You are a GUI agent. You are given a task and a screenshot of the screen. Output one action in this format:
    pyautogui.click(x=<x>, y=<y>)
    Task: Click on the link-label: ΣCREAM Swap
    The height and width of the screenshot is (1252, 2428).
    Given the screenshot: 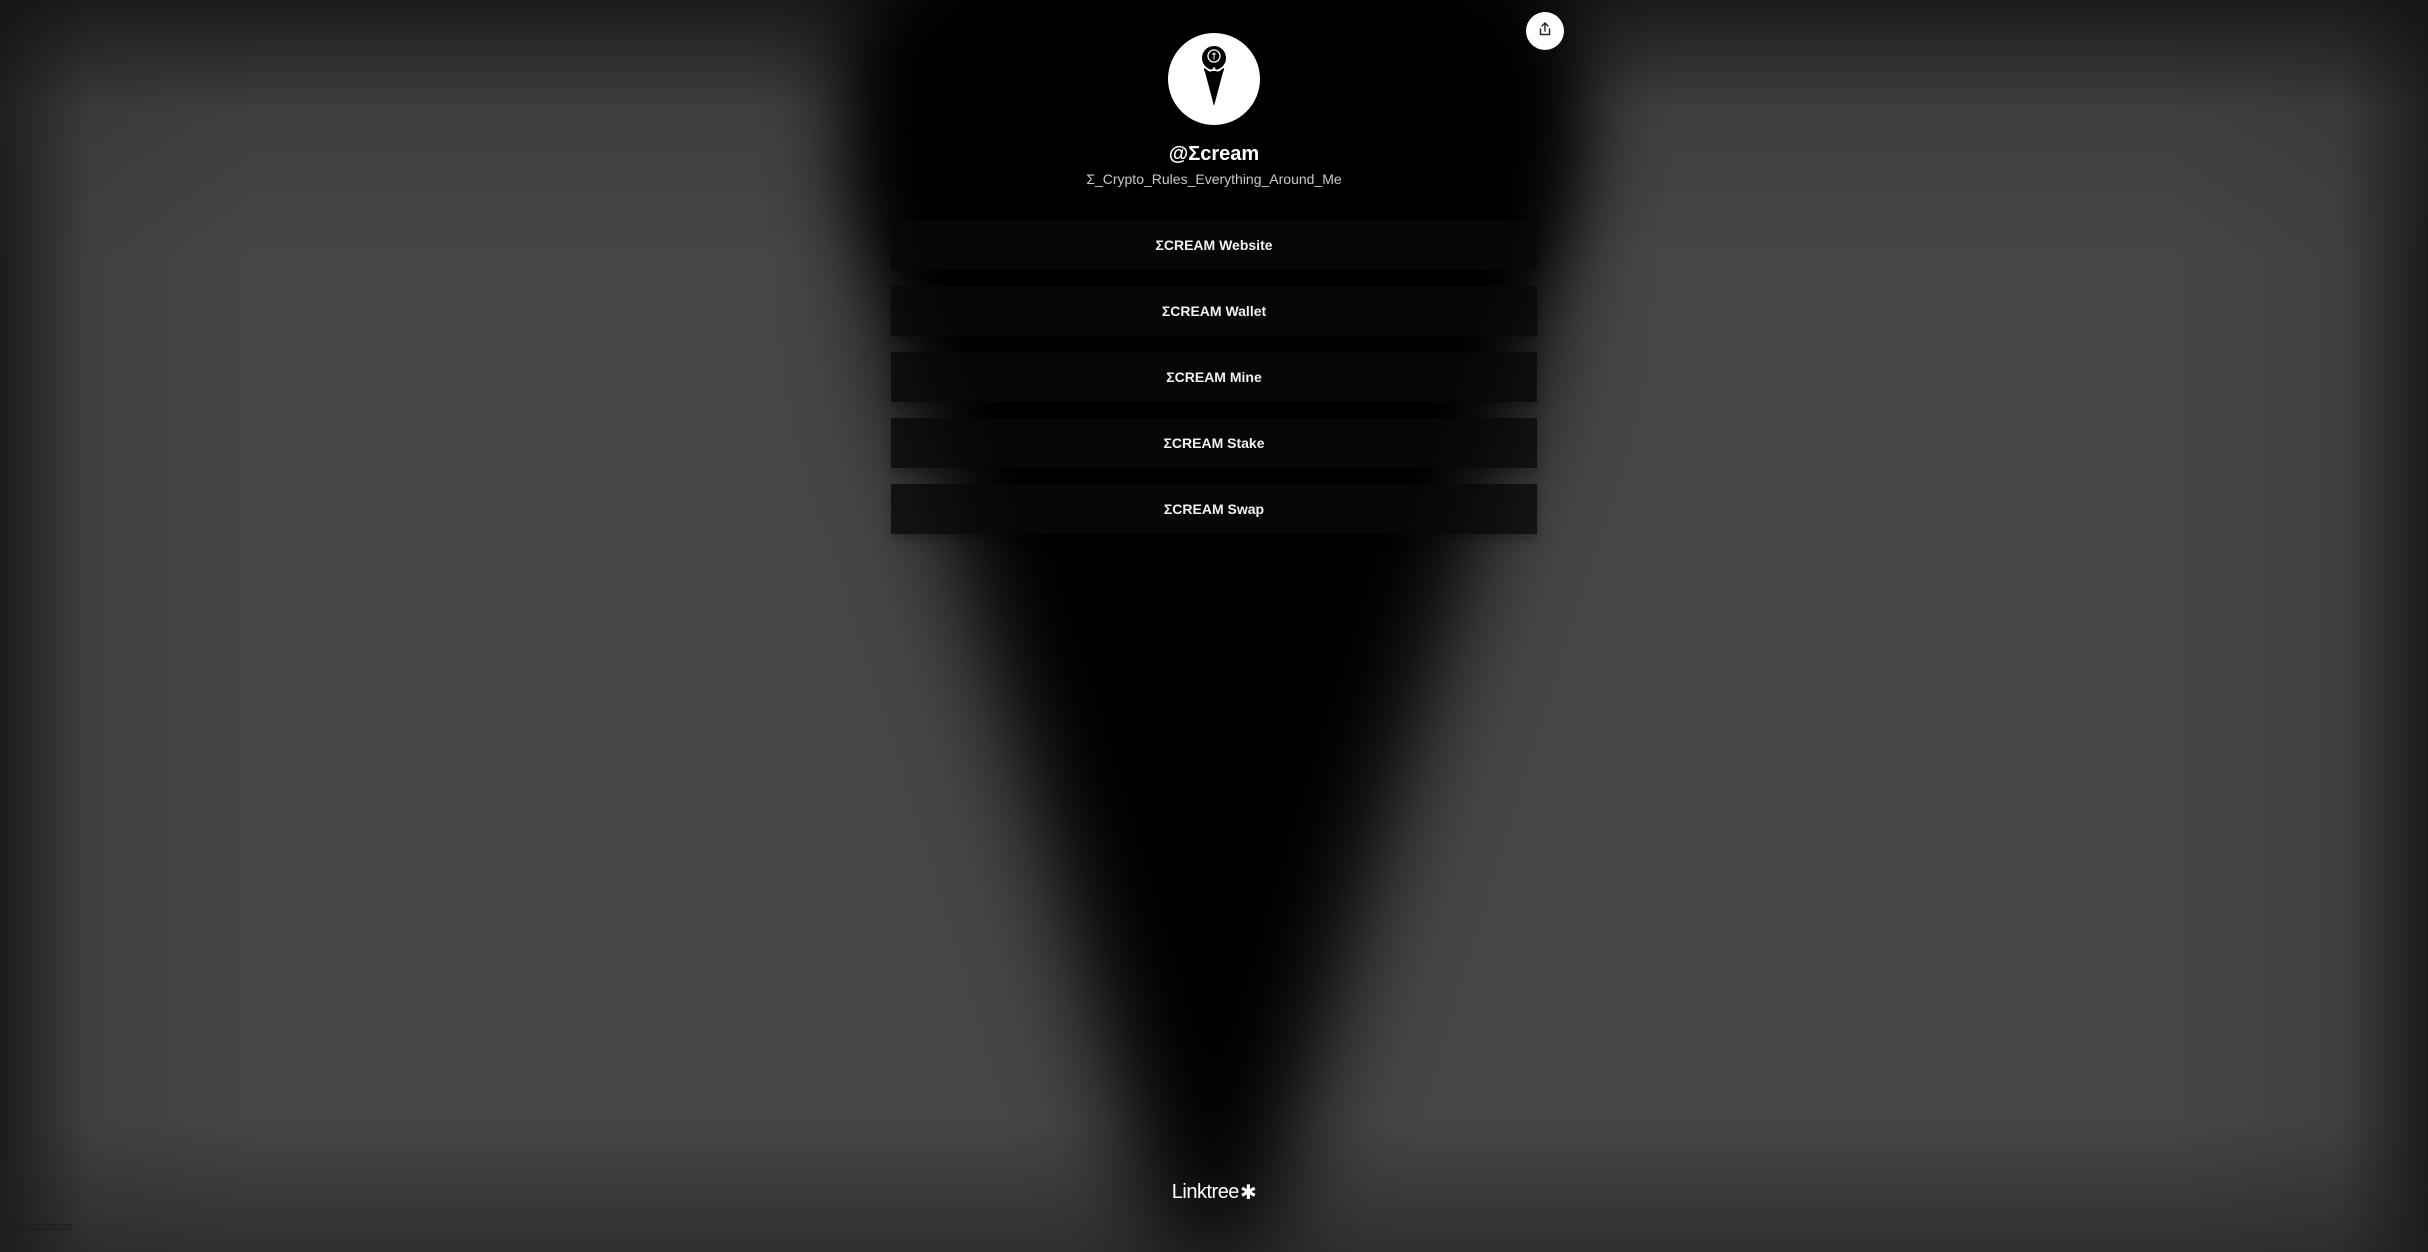 What is the action you would take?
    pyautogui.click(x=1214, y=509)
    